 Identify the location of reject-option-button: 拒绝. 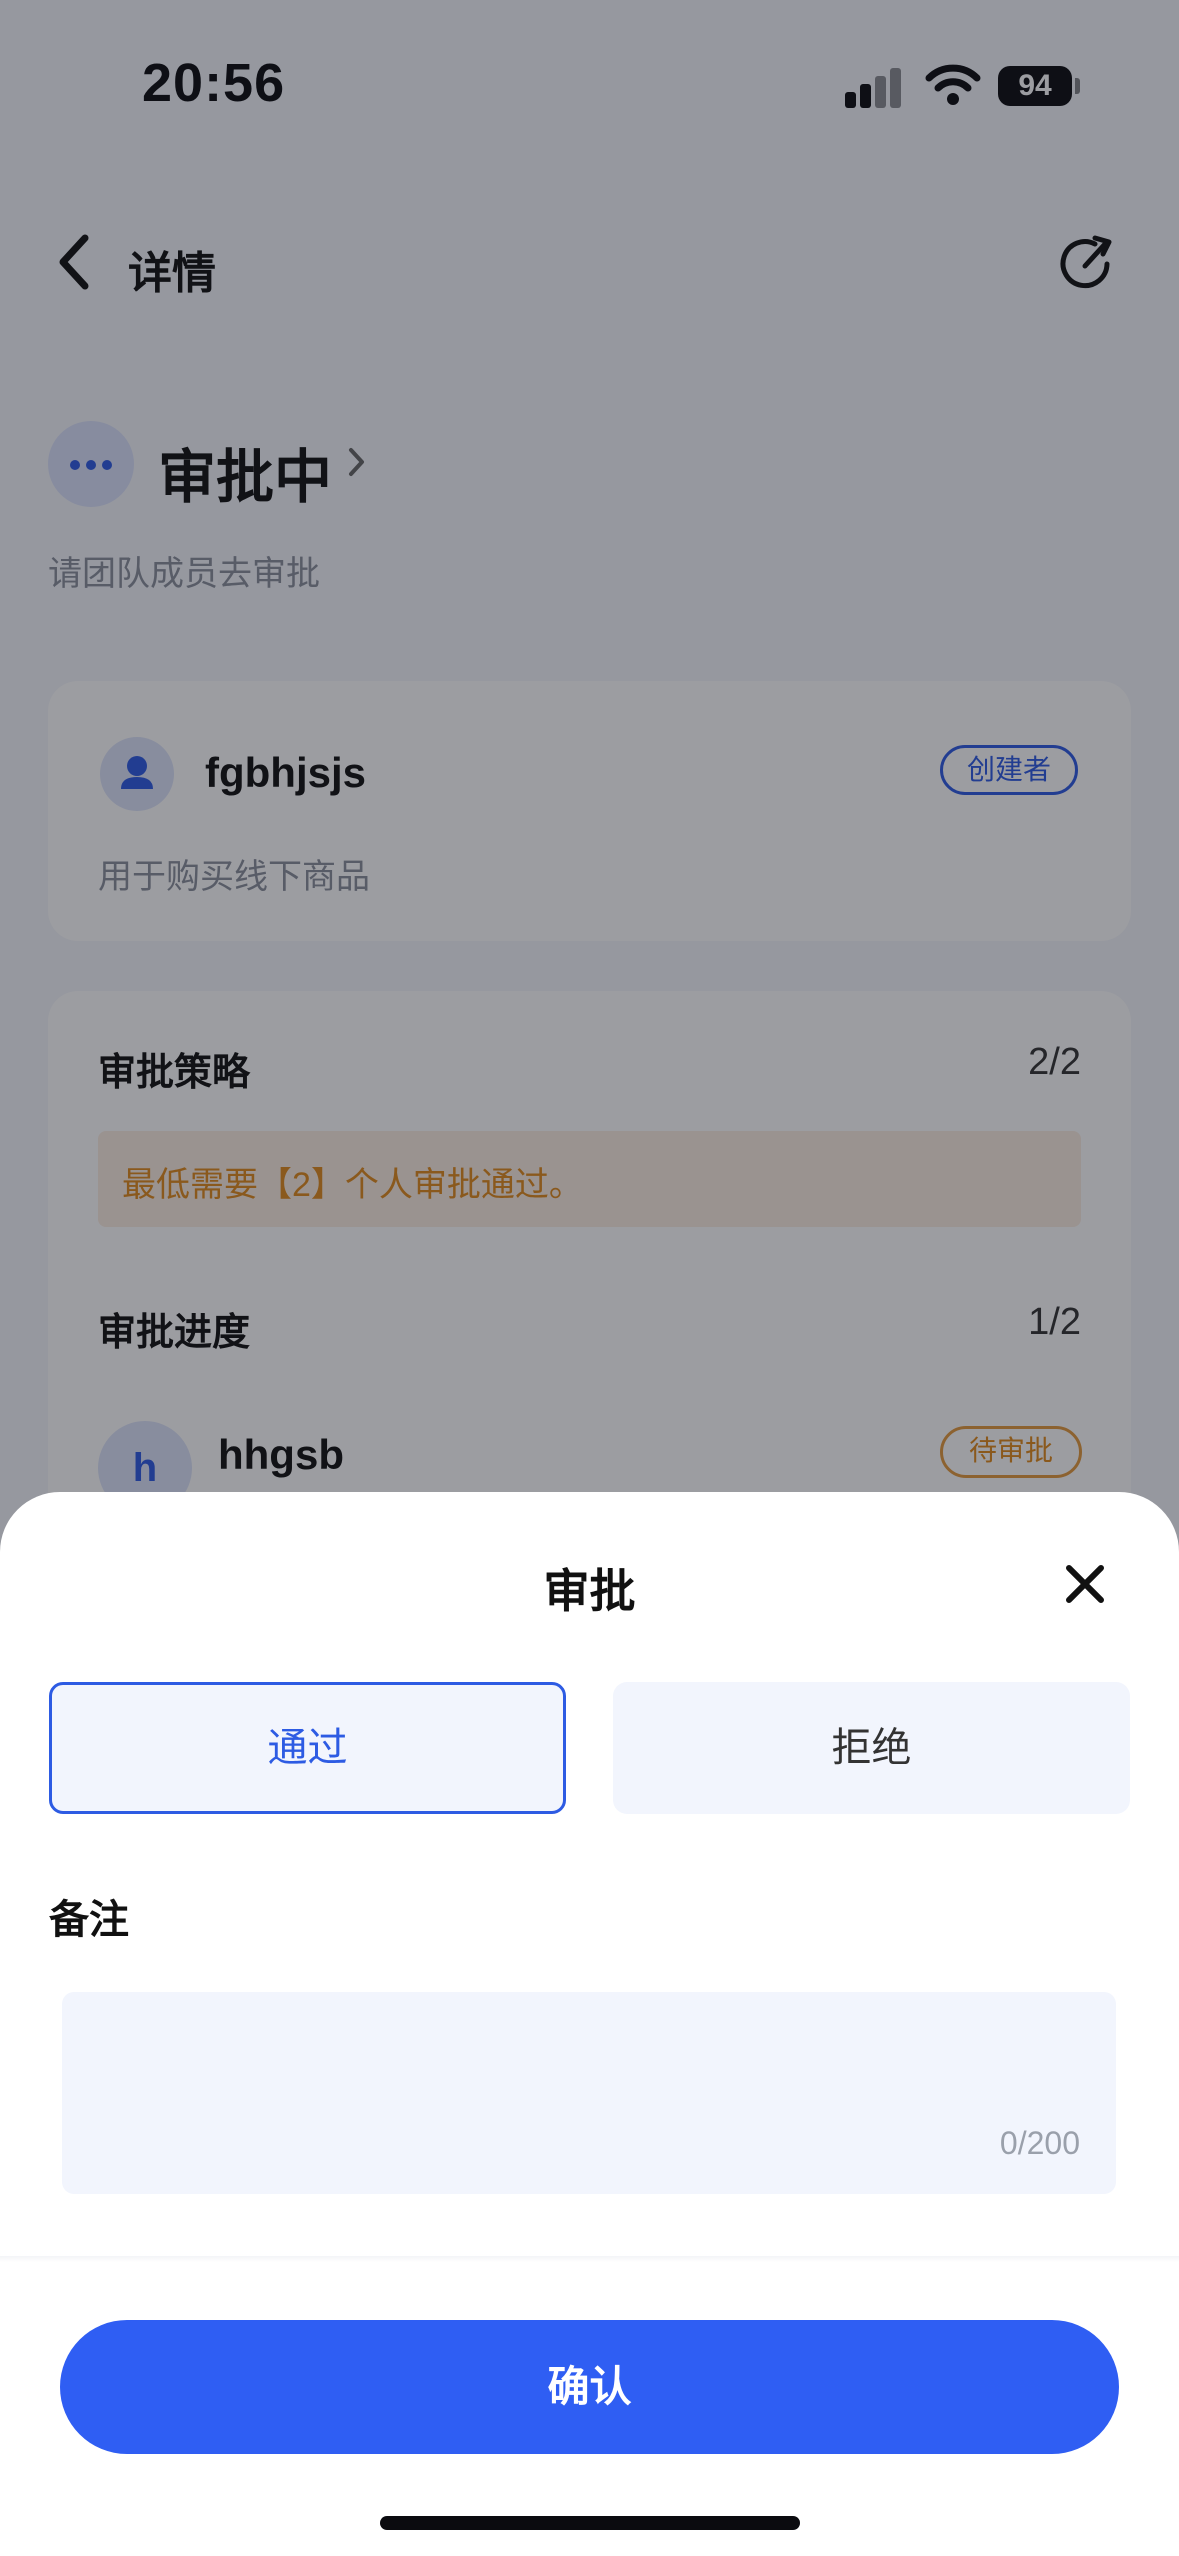
(871, 1748).